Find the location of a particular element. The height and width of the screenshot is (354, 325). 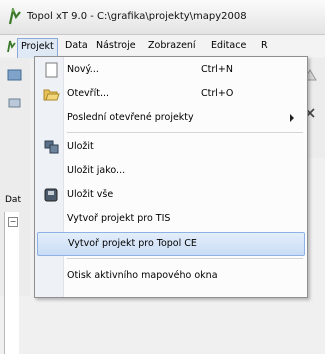

menu-item-label: Uložit is located at coordinates (80, 146).